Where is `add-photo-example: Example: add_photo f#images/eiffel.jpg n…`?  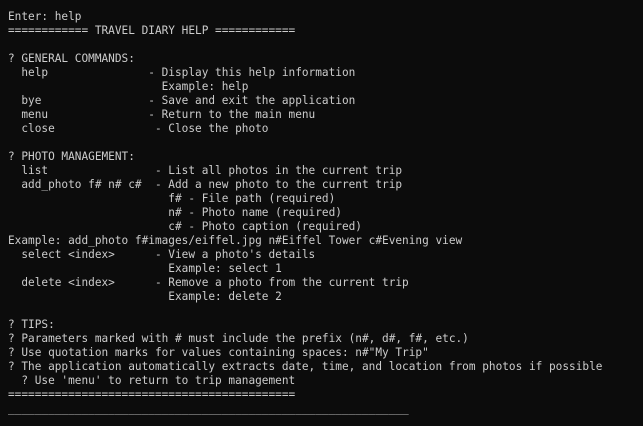
add-photo-example: Example: add_photo f#images/eiffel.jpg n… is located at coordinates (235, 240).